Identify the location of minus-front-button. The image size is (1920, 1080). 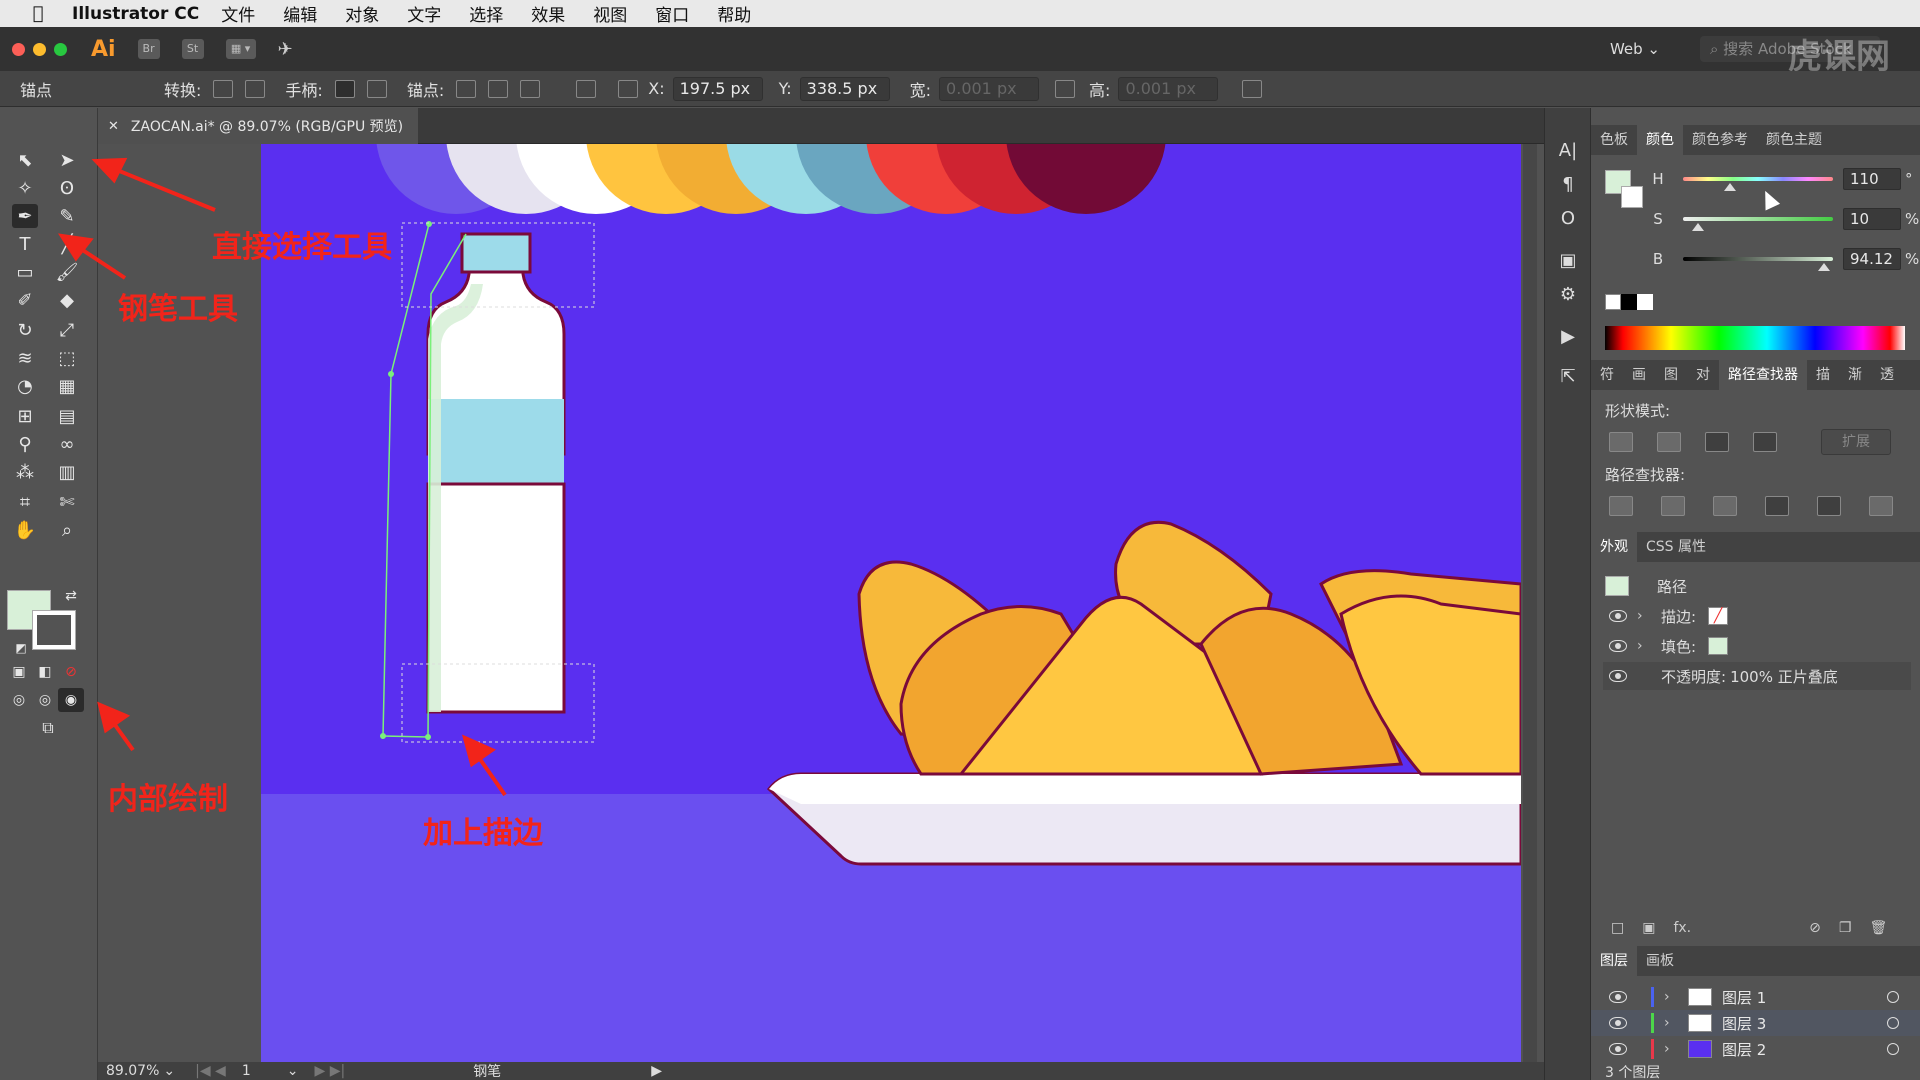
(1669, 442).